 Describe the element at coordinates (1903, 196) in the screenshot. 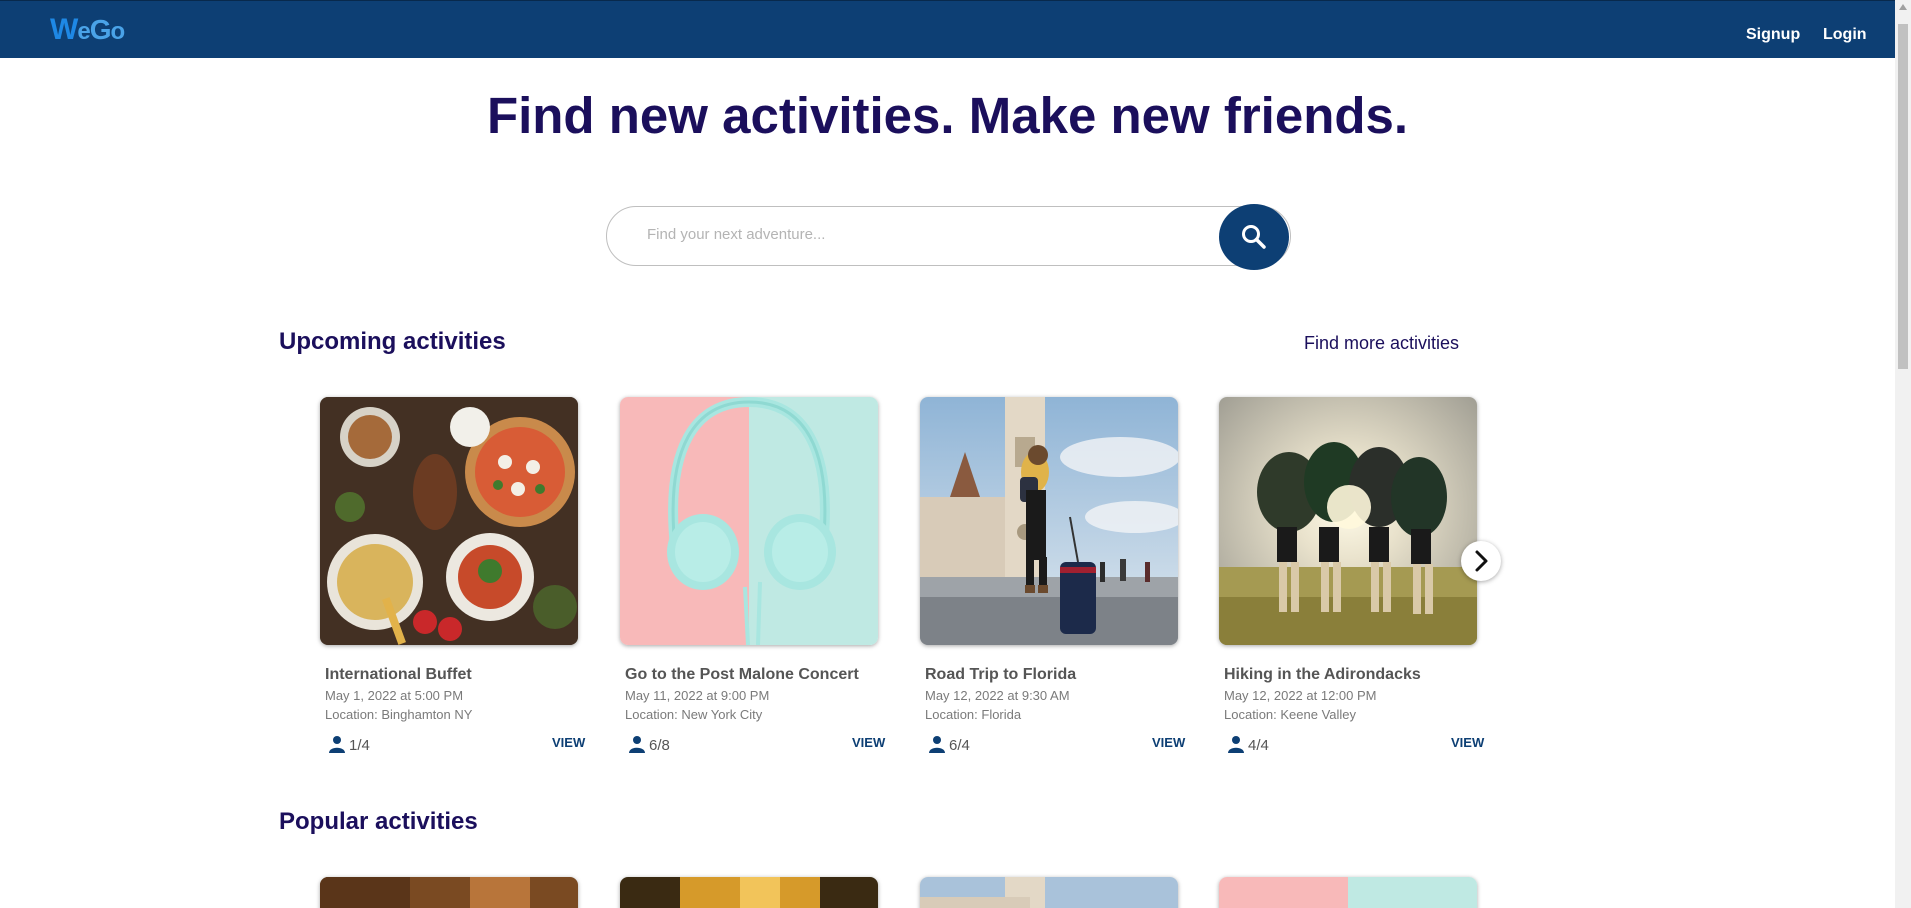

I see `scrollbar-thumb` at that location.